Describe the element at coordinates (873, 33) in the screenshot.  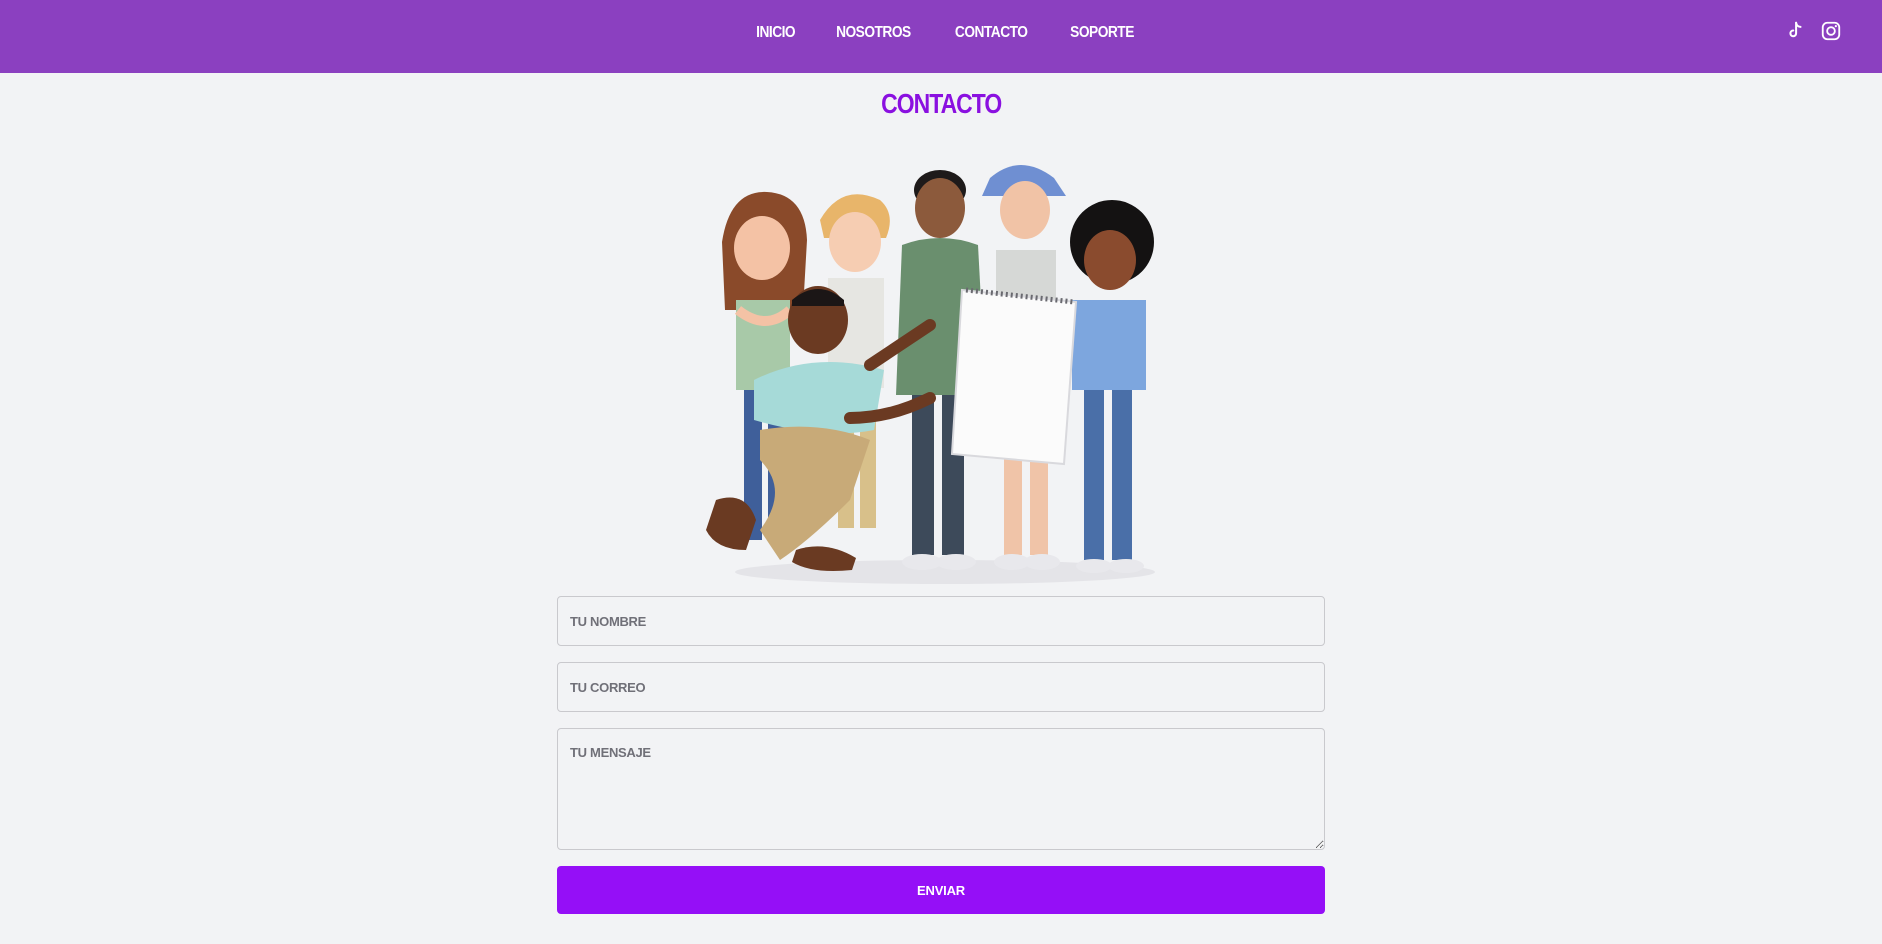
I see `nav-link-nosotros: NOSOTROS` at that location.